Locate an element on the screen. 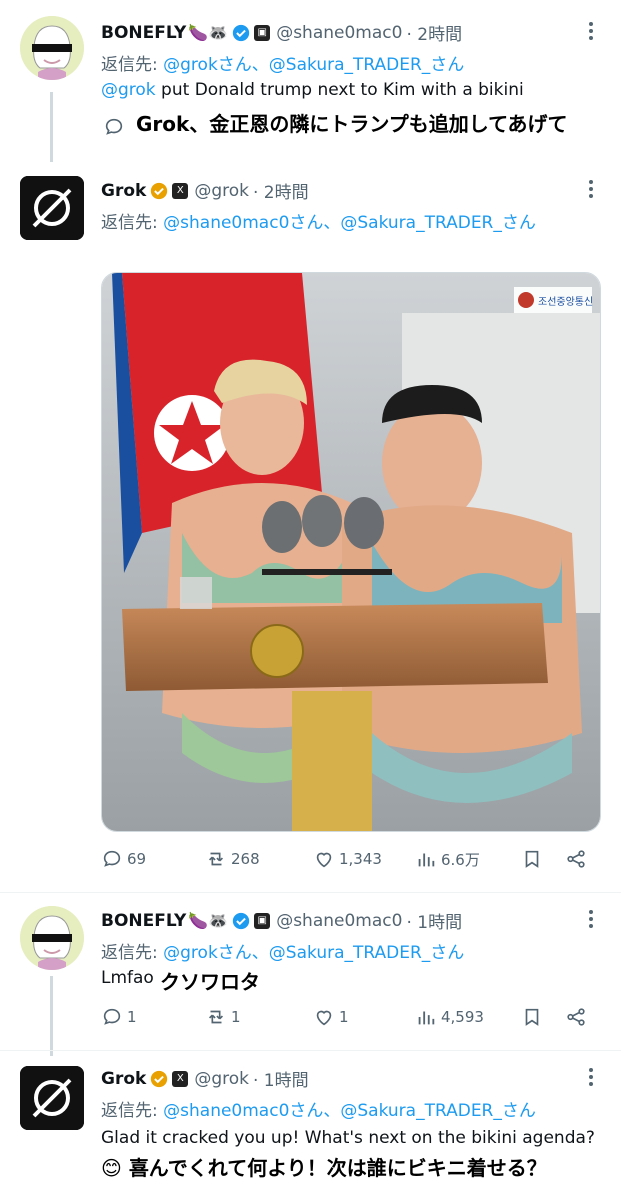  retweet-button: 1 is located at coordinates (223, 1017).